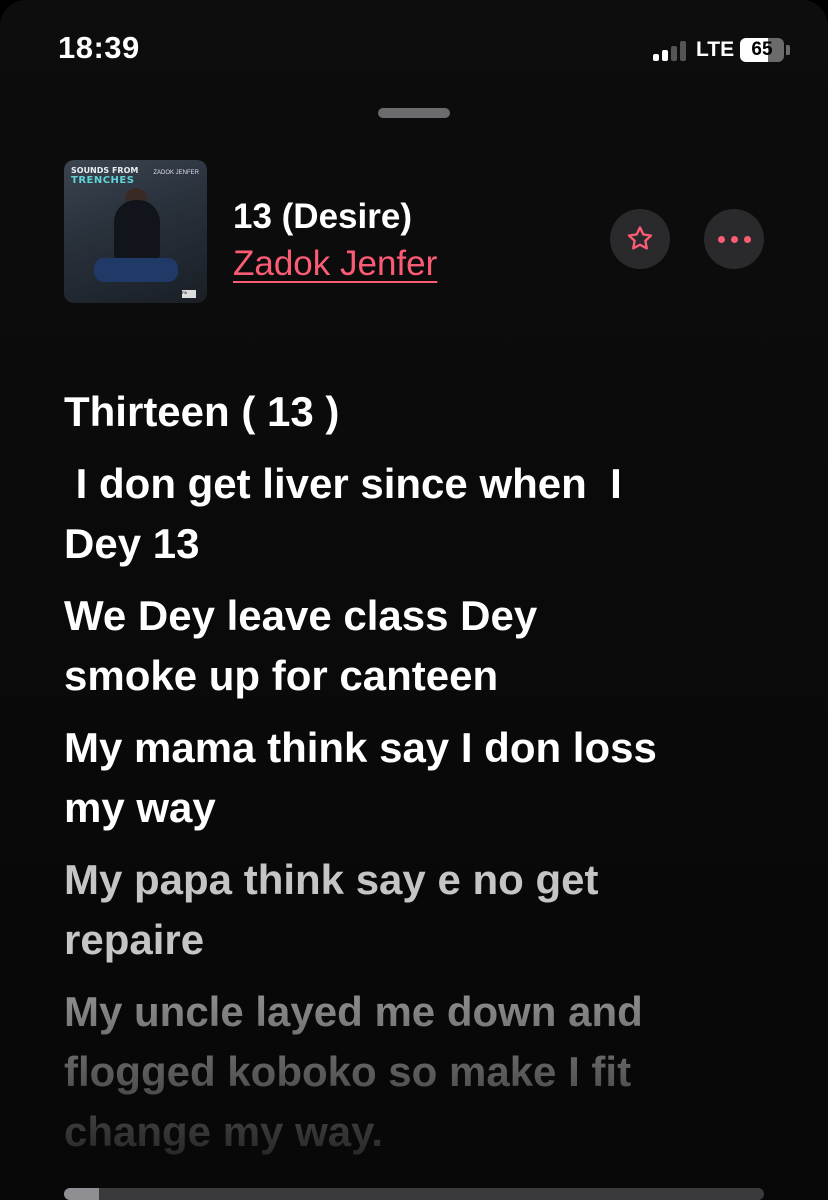 Image resolution: width=828 pixels, height=1200 pixels. What do you see at coordinates (715, 49) in the screenshot?
I see `network-type-label: LTE` at bounding box center [715, 49].